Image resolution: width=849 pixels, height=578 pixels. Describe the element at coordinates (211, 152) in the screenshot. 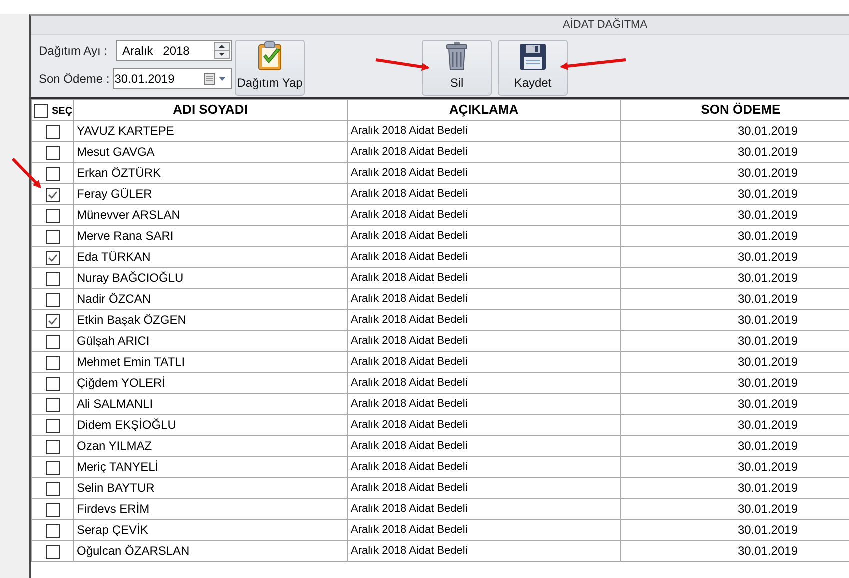

I see `table-cell: Mesut GAVGA` at that location.